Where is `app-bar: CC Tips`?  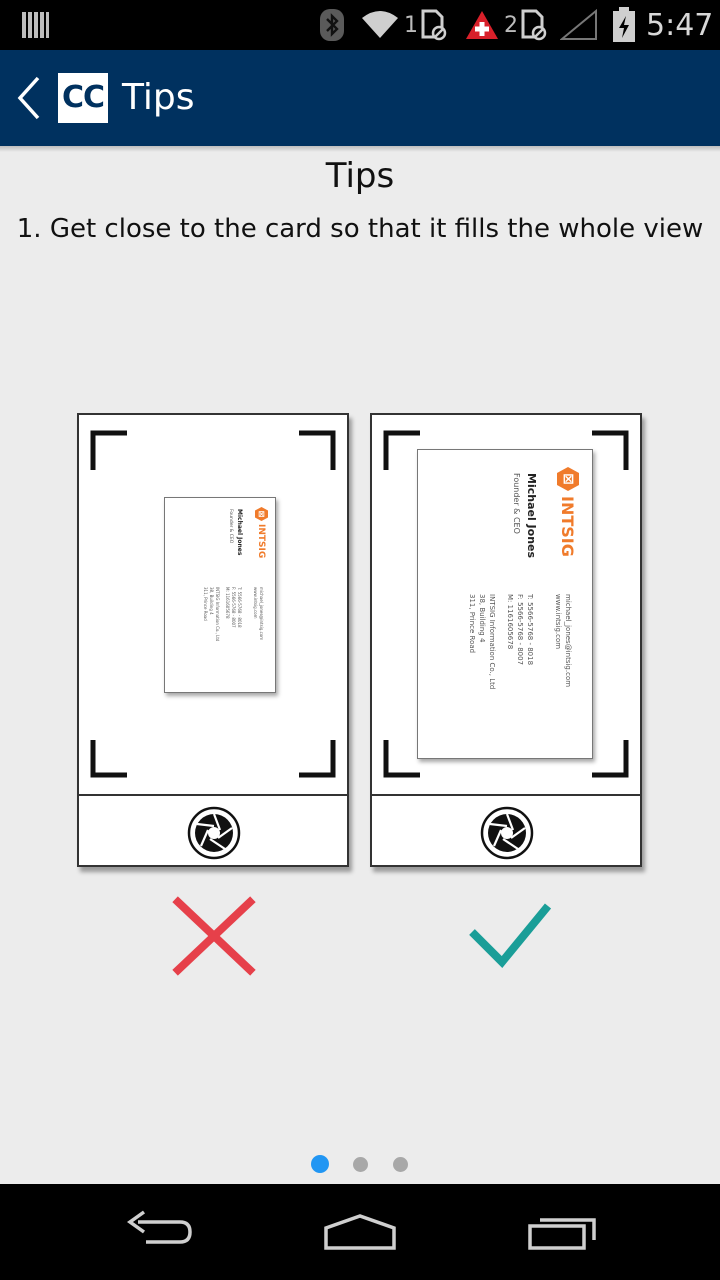
app-bar: CC Tips is located at coordinates (360, 98).